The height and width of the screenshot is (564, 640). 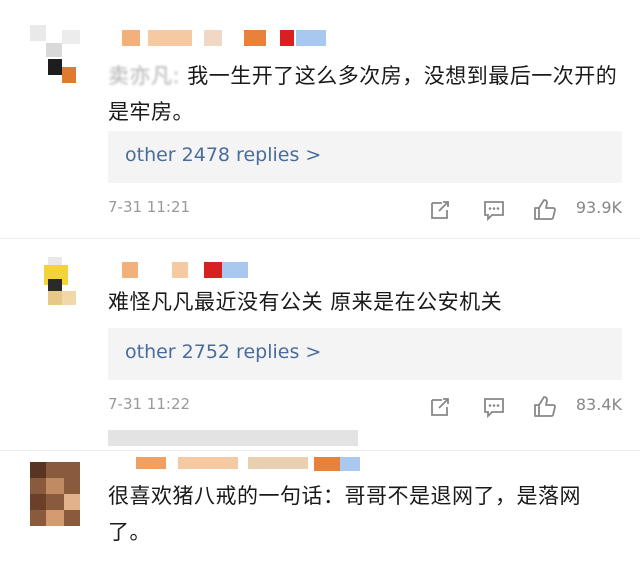 What do you see at coordinates (149, 404) in the screenshot?
I see `timestamp: 7-31 11:22` at bounding box center [149, 404].